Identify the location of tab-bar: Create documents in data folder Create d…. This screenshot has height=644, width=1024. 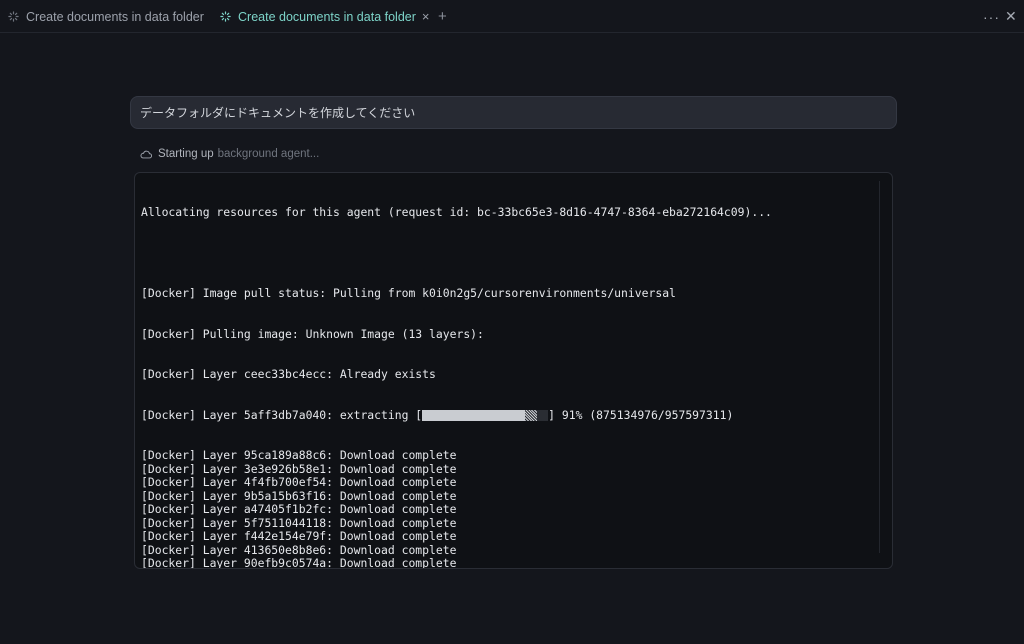
(512, 16).